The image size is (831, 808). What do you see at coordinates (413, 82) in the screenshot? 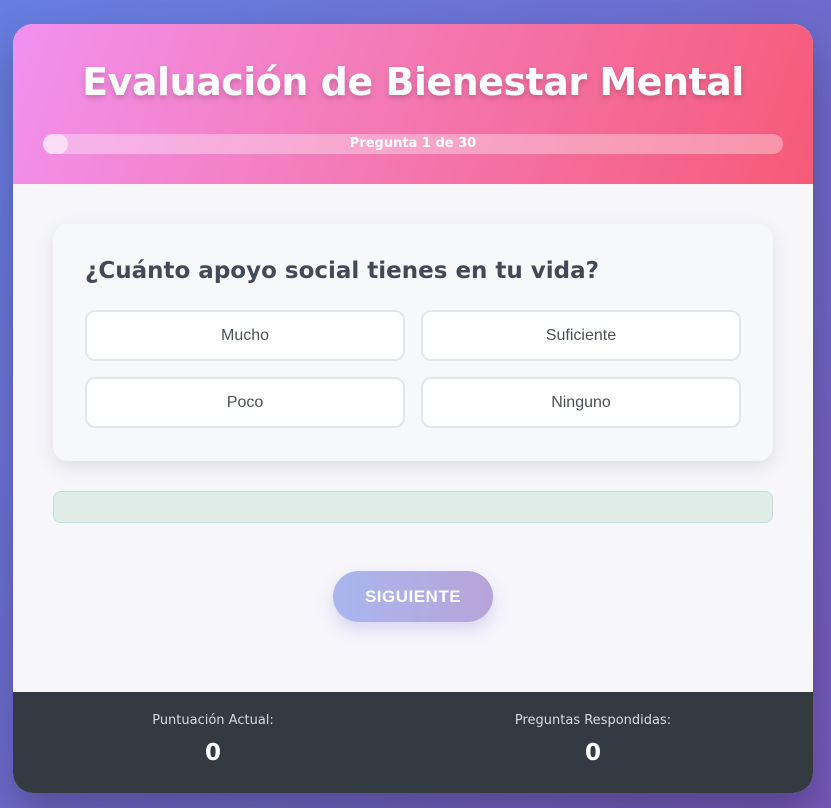
I see `page-title: Evaluación de Bienestar Mental` at bounding box center [413, 82].